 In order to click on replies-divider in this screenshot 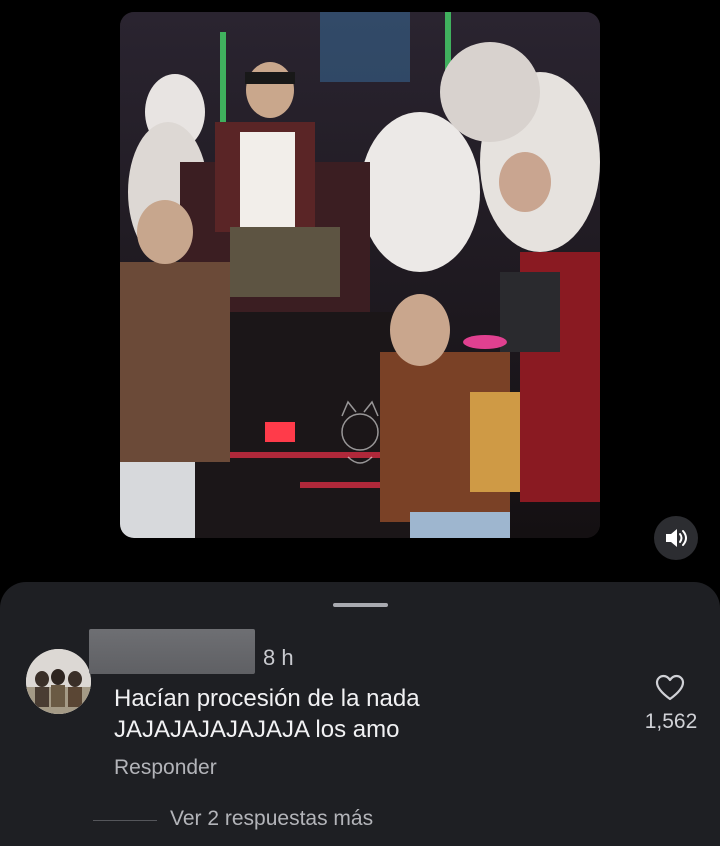, I will do `click(125, 820)`.